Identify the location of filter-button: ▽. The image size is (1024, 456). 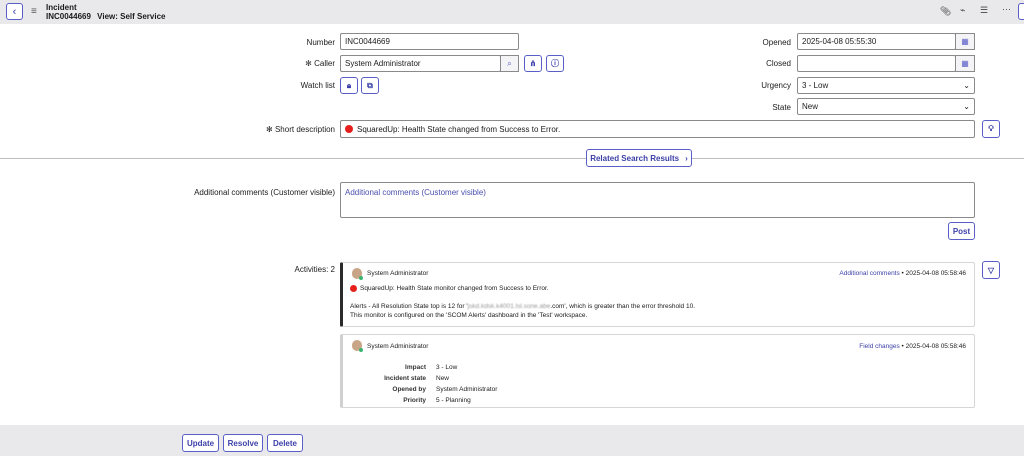
(991, 270).